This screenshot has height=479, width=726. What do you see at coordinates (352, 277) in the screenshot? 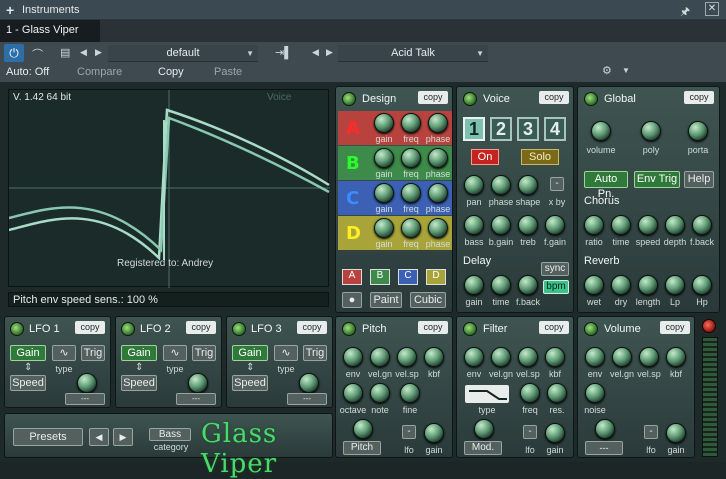
I see `select-a-button: A` at bounding box center [352, 277].